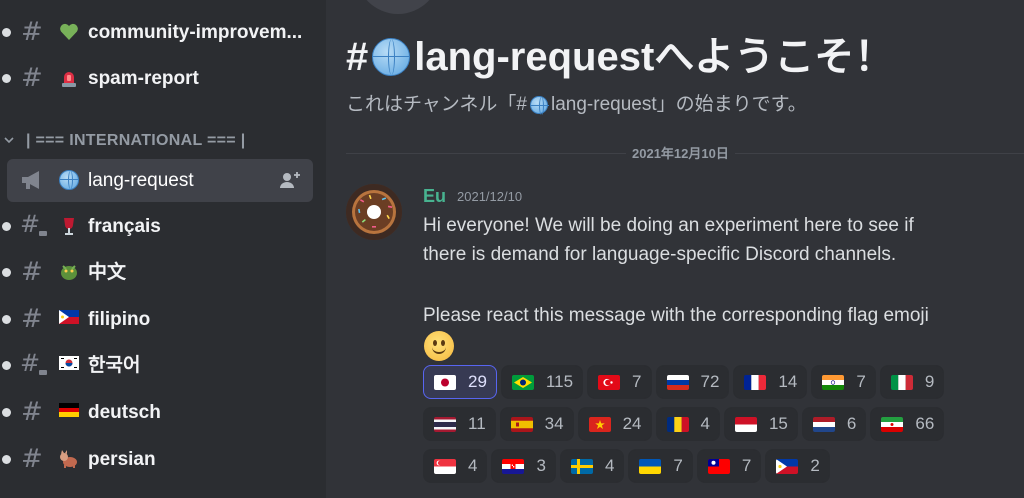 Image resolution: width=1024 pixels, height=498 pixels. Describe the element at coordinates (69, 412) in the screenshot. I see `flag-de-icon` at that location.